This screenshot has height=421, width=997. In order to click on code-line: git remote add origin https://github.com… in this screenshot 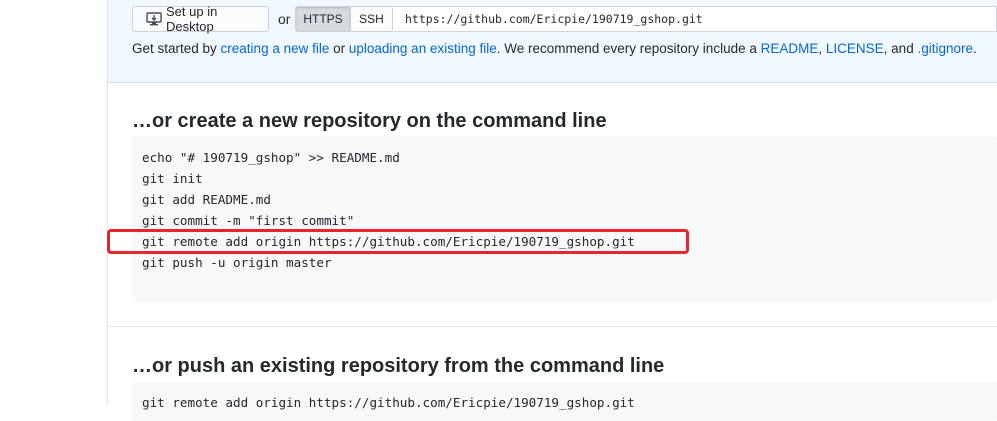, I will do `click(388, 402)`.